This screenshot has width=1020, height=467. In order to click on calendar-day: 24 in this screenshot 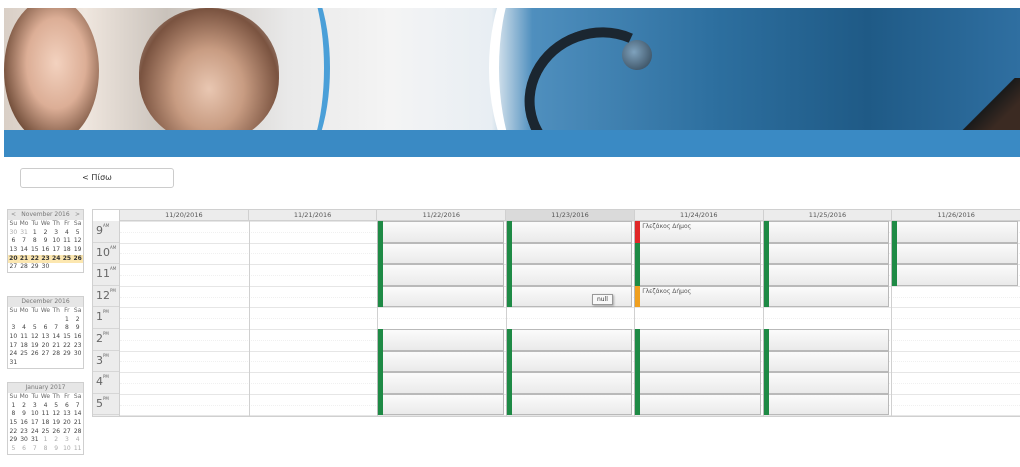, I will do `click(34, 432)`.